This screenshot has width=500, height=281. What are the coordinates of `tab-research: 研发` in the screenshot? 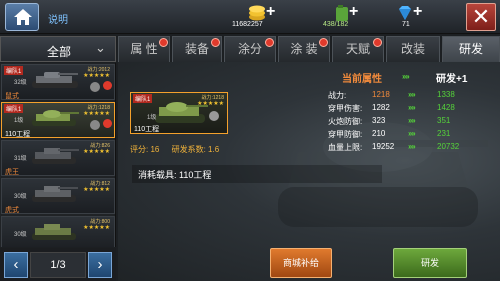 It's located at (471, 49).